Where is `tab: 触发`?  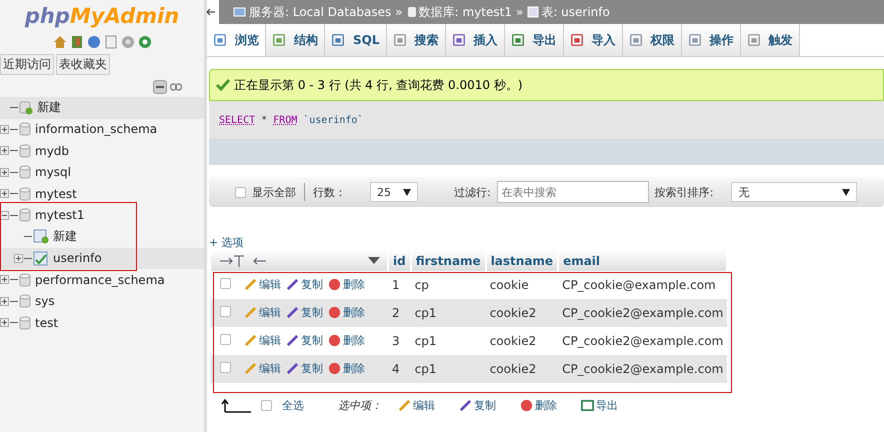
tab: 触发 is located at coordinates (770, 40).